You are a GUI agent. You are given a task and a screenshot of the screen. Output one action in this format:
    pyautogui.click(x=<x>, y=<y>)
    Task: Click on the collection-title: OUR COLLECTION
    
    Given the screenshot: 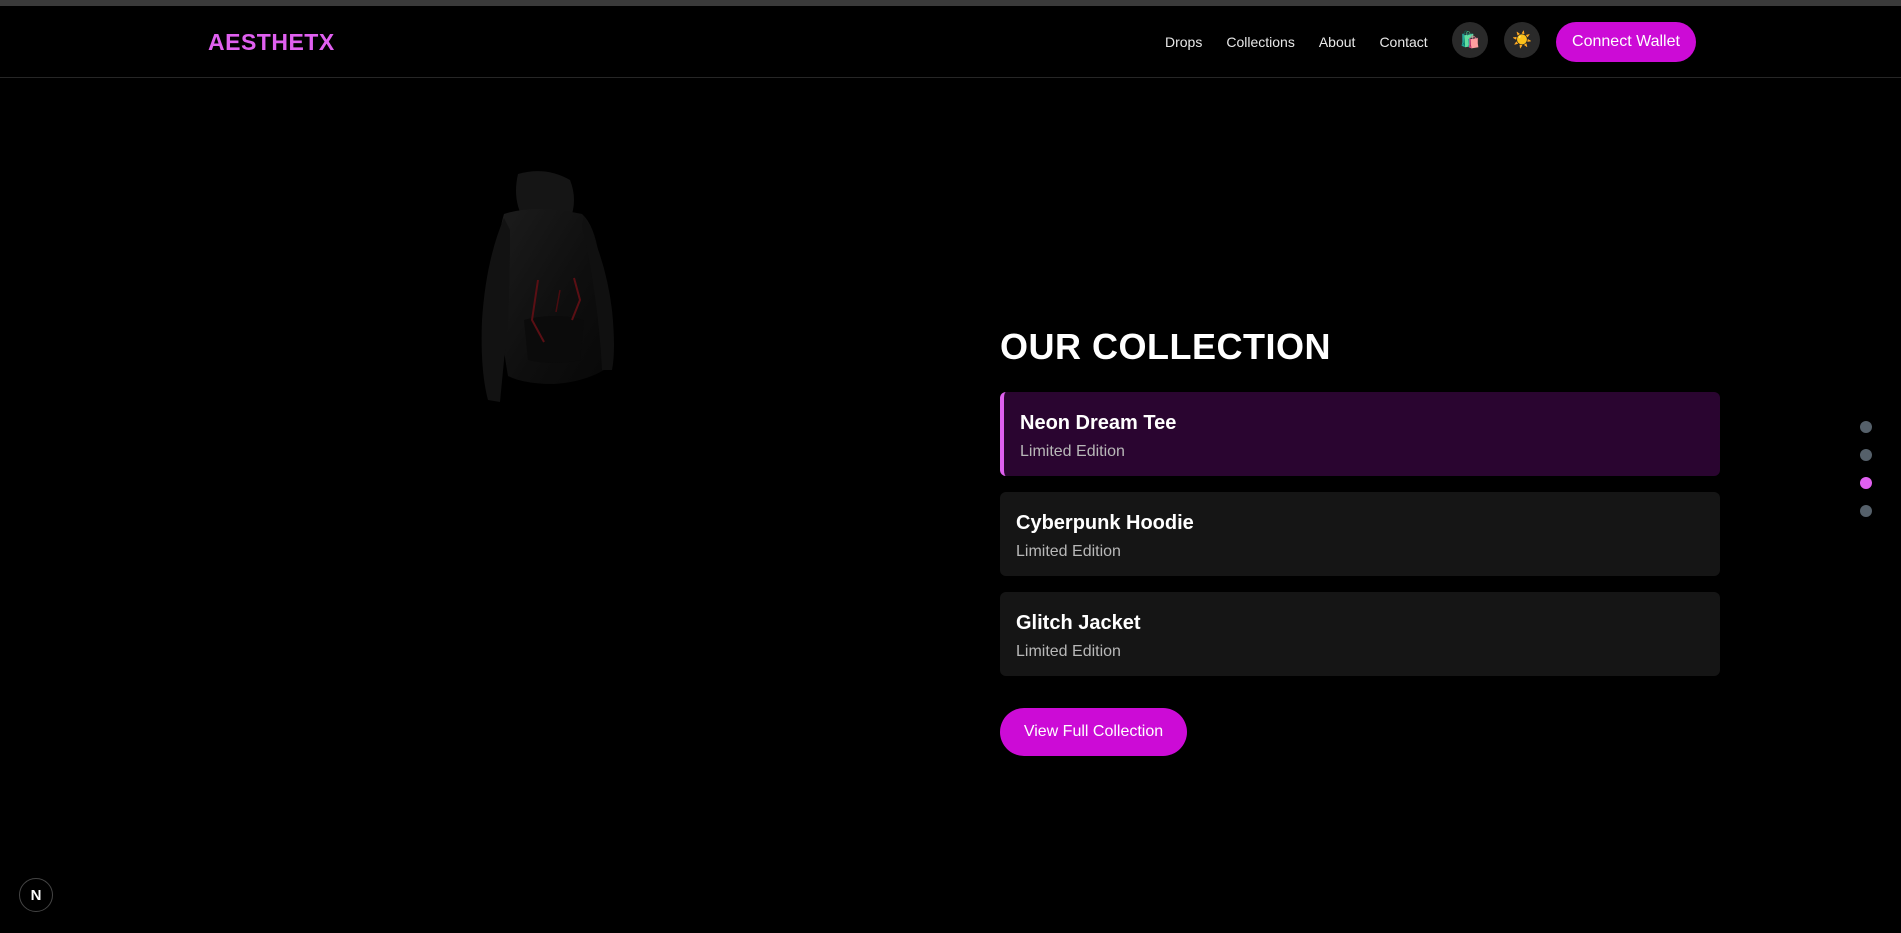 What is the action you would take?
    pyautogui.click(x=1165, y=346)
    